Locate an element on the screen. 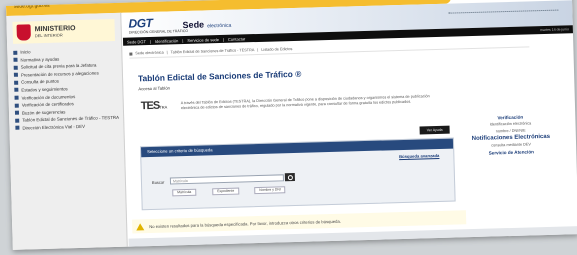  government-logo: MINISTERIO DEL INTERIOR is located at coordinates (64, 31).